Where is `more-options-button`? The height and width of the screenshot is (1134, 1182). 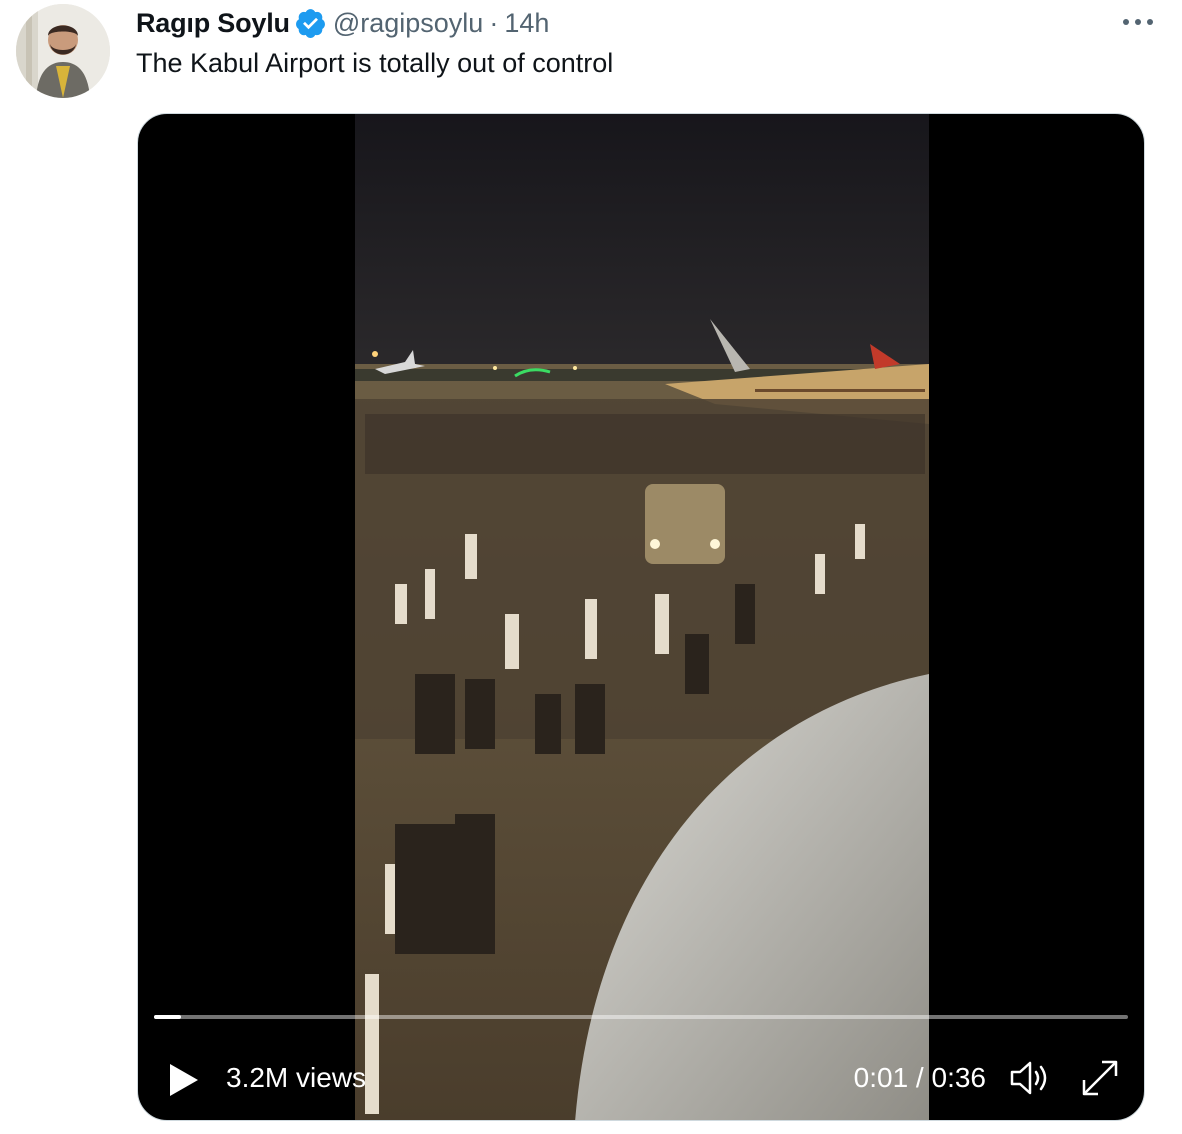
more-options-button is located at coordinates (1138, 22).